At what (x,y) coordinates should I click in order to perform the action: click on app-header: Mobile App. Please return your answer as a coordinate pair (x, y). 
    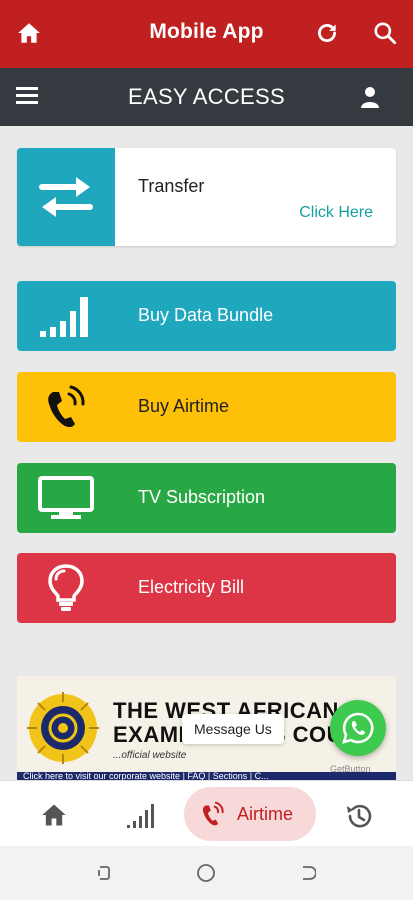
    Looking at the image, I should click on (206, 34).